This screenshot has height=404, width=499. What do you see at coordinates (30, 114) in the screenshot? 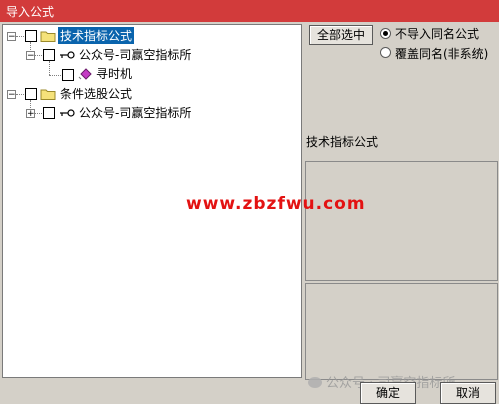
I see `expand-toggle: +` at bounding box center [30, 114].